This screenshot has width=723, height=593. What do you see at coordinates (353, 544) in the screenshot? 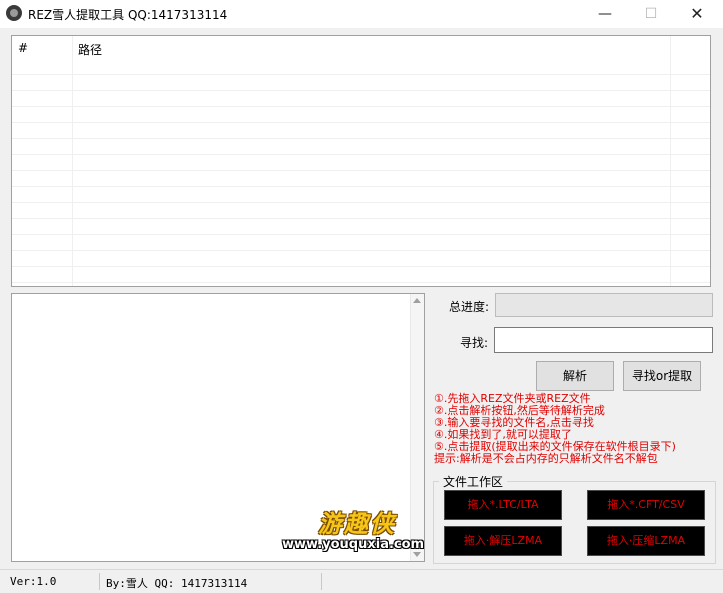
I see `watermark-url: www.youquxia.com` at bounding box center [353, 544].